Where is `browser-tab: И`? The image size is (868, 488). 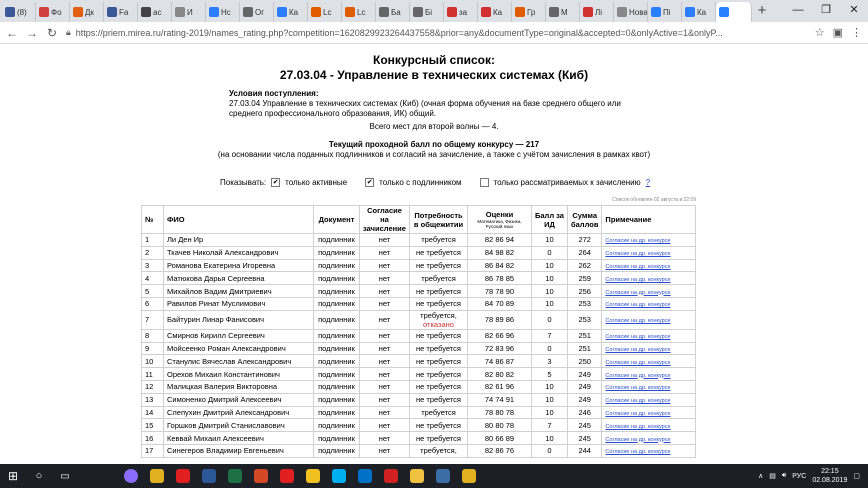 browser-tab: И is located at coordinates (189, 12).